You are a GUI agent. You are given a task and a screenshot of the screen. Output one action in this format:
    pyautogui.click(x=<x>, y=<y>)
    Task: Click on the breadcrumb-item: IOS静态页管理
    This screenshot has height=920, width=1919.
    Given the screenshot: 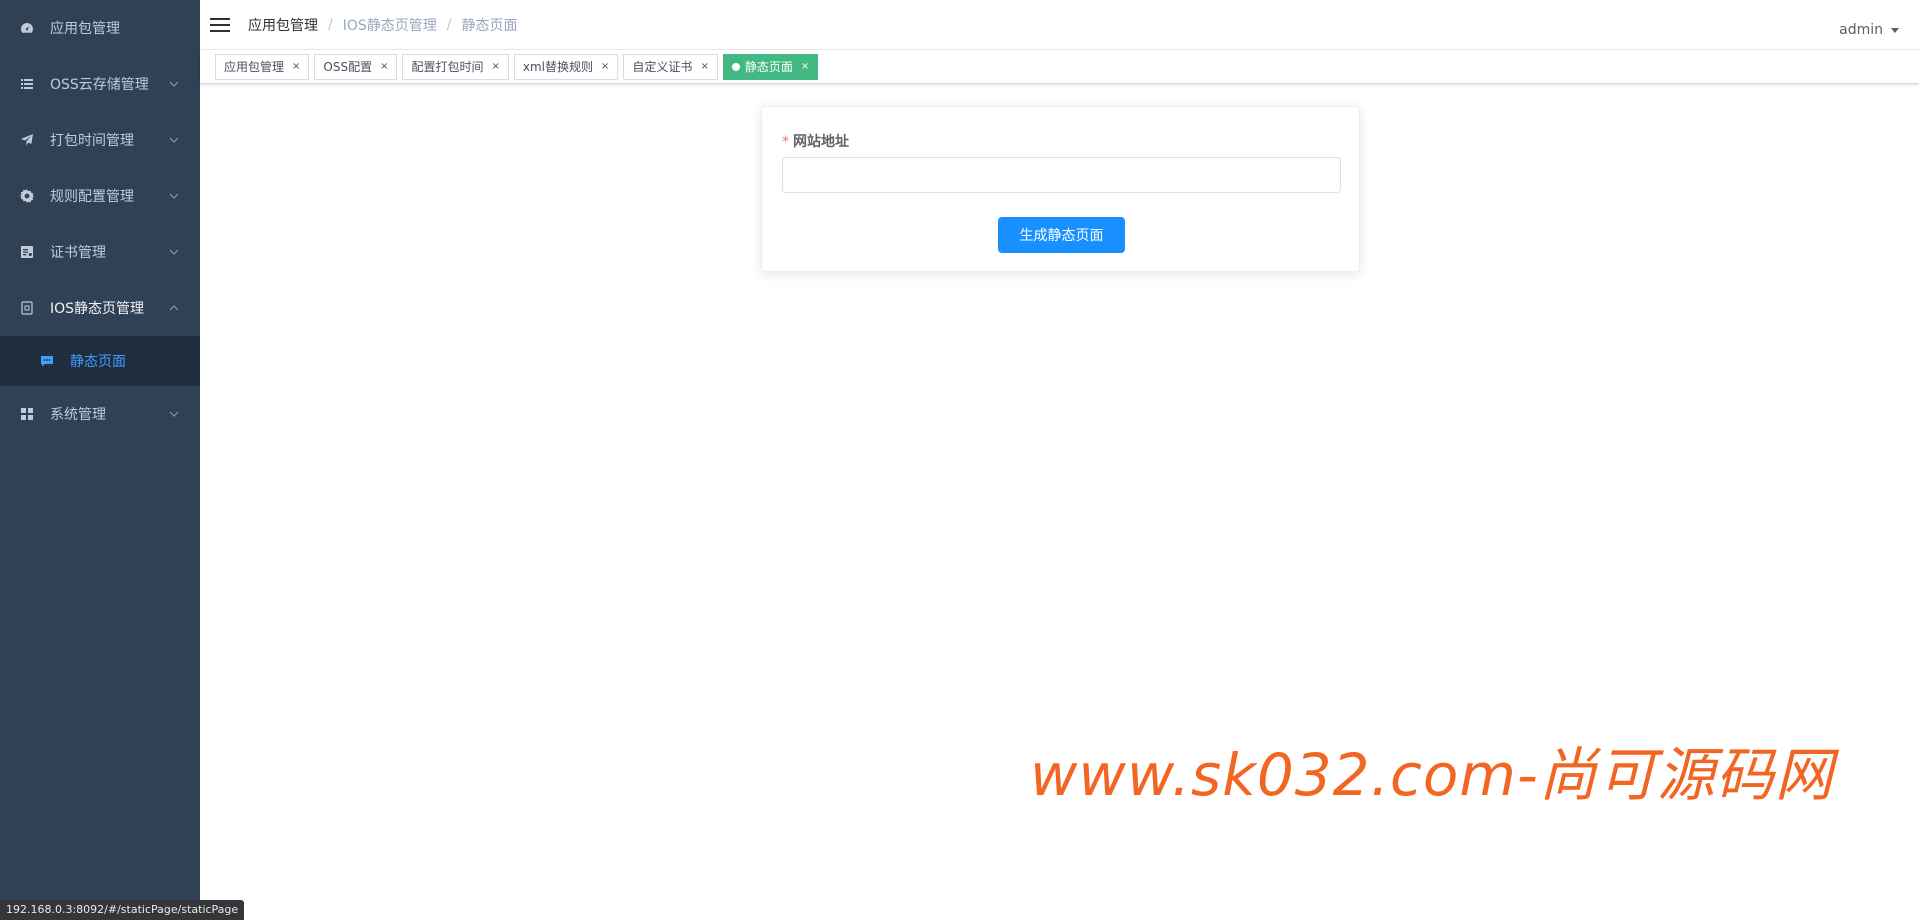 What is the action you would take?
    pyautogui.click(x=389, y=25)
    